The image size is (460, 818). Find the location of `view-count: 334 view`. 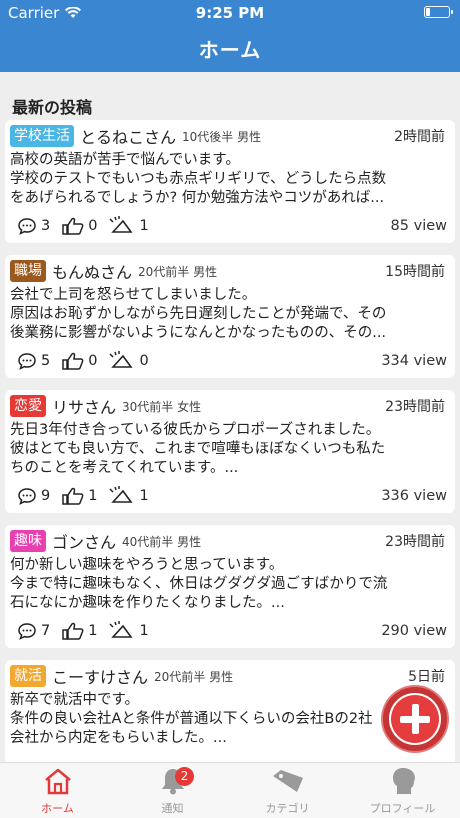

view-count: 334 view is located at coordinates (414, 361).